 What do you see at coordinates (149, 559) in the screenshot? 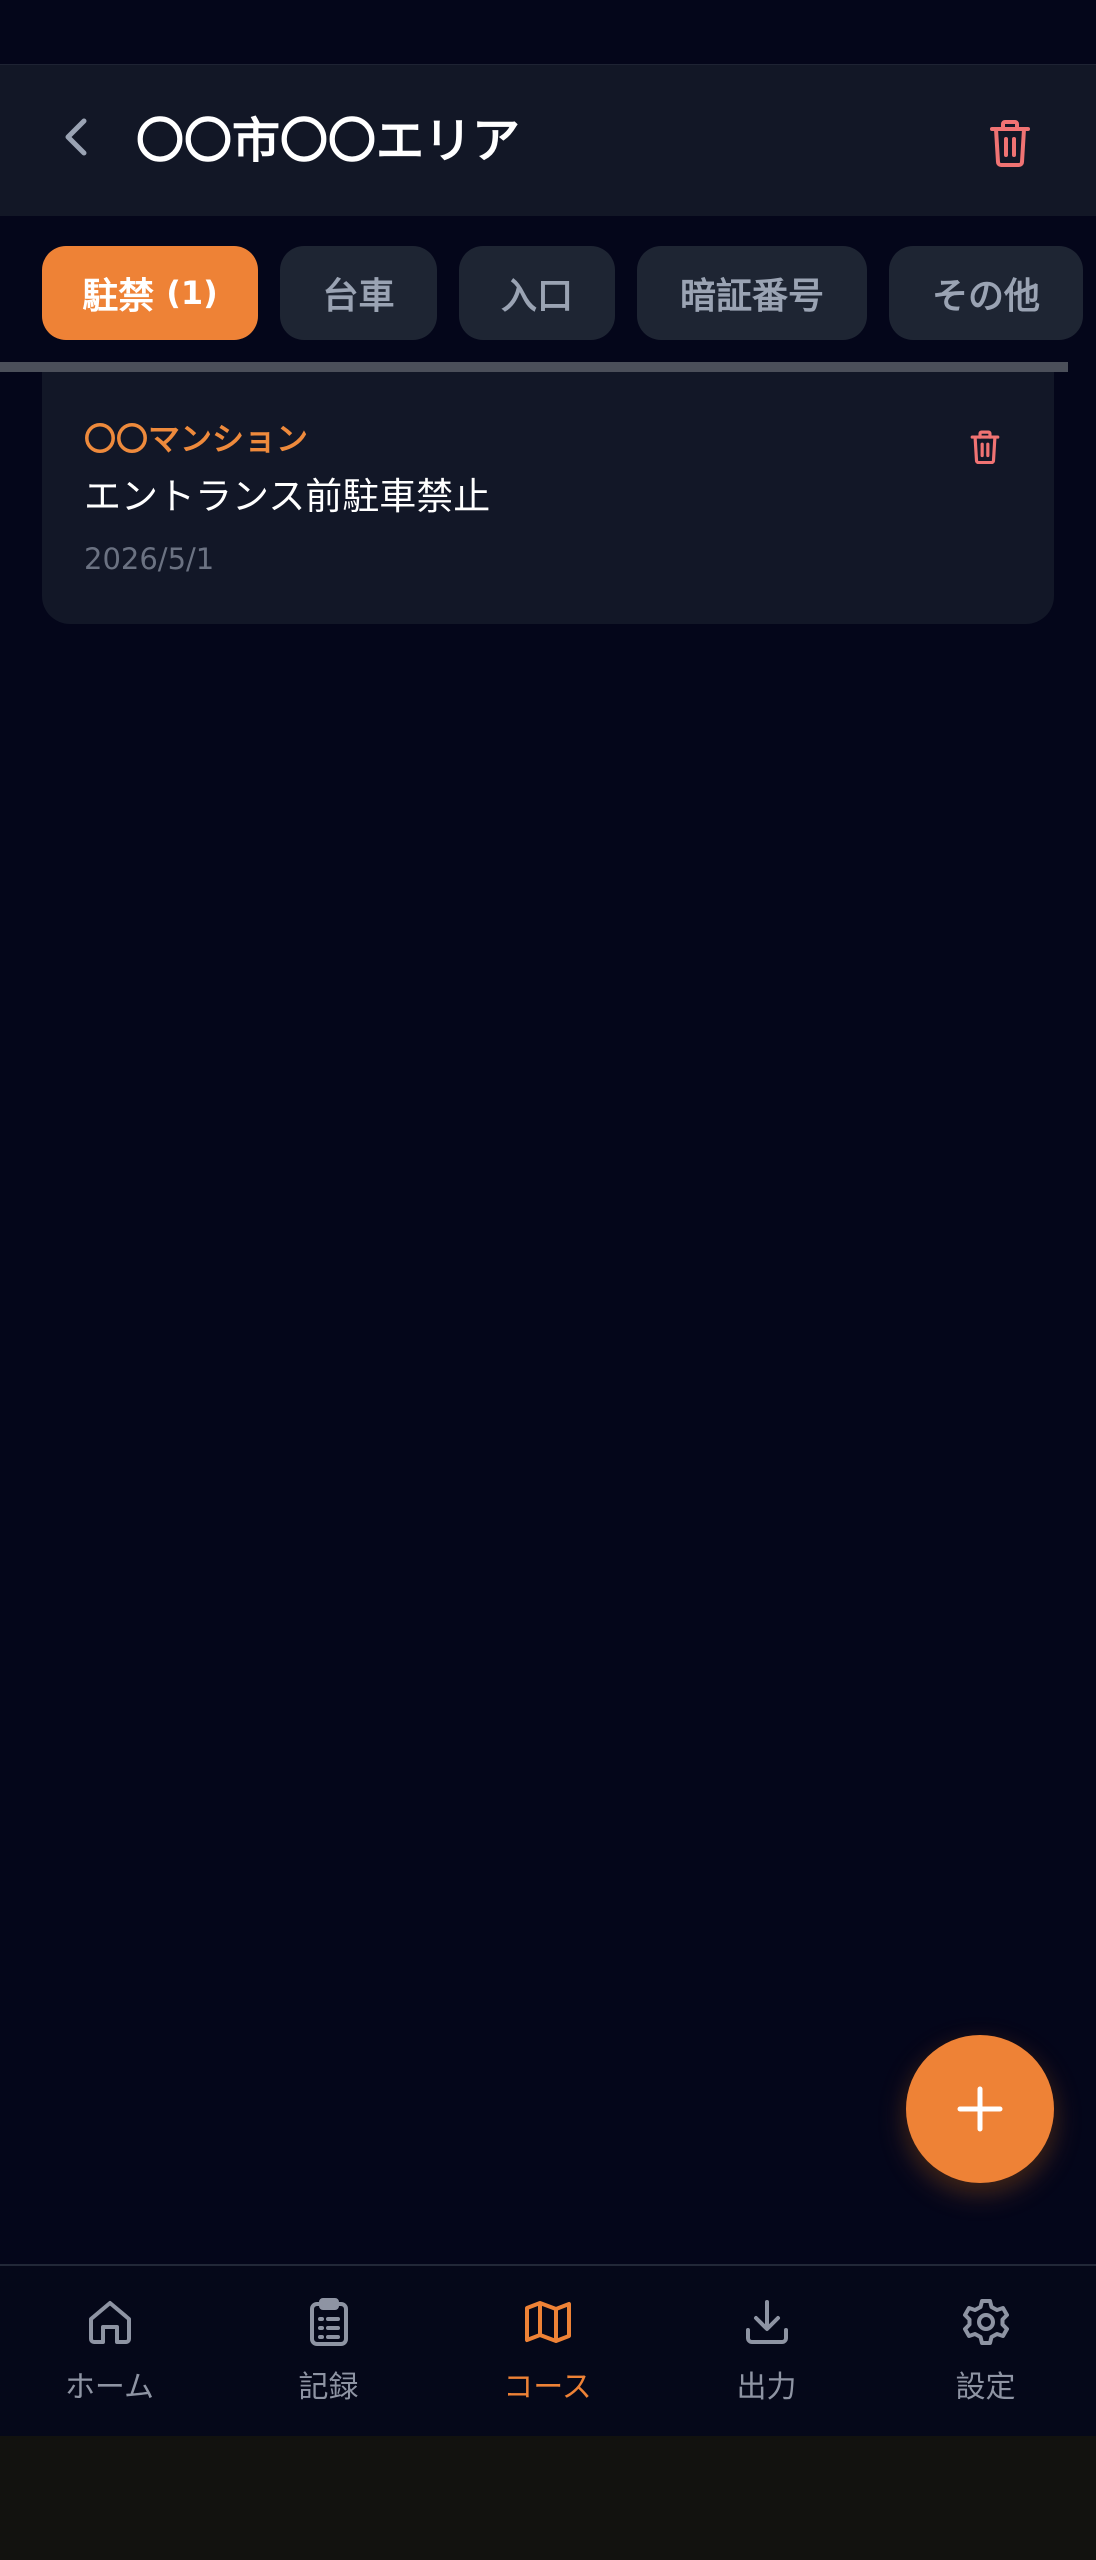
I see `note-date: 2026/5/1` at bounding box center [149, 559].